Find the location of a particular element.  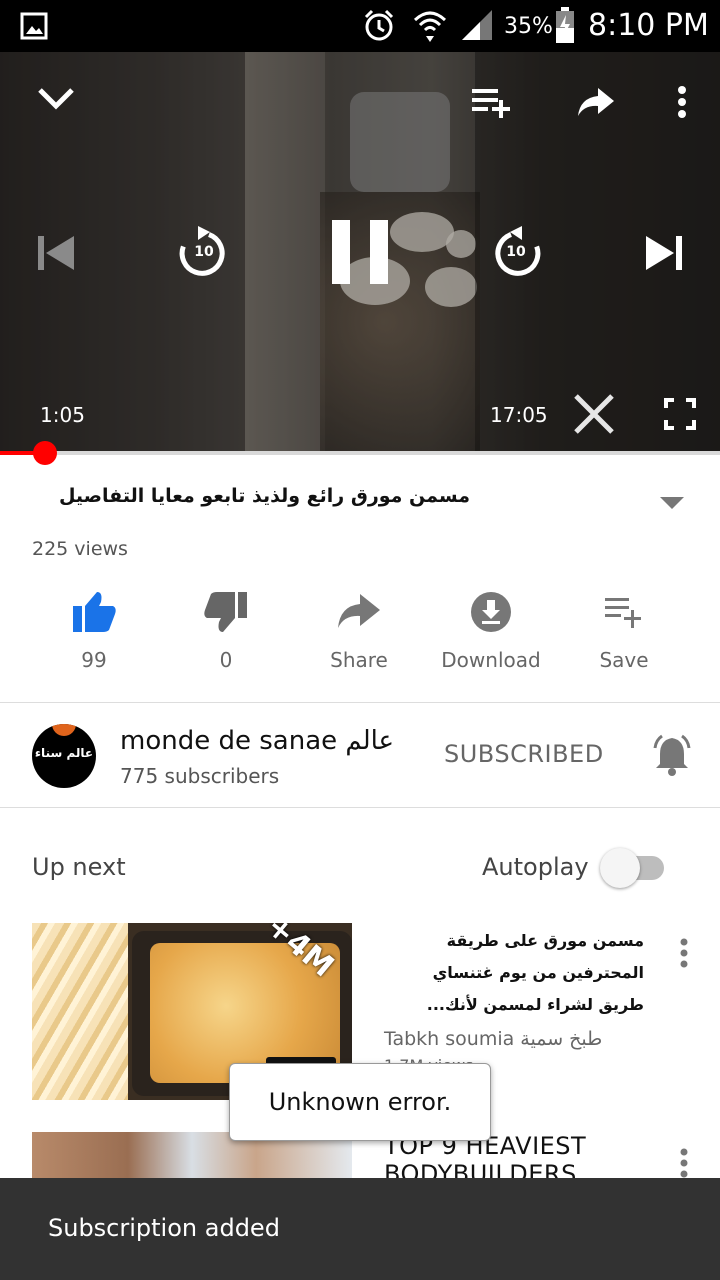

view-count: 225 views is located at coordinates (80, 549).